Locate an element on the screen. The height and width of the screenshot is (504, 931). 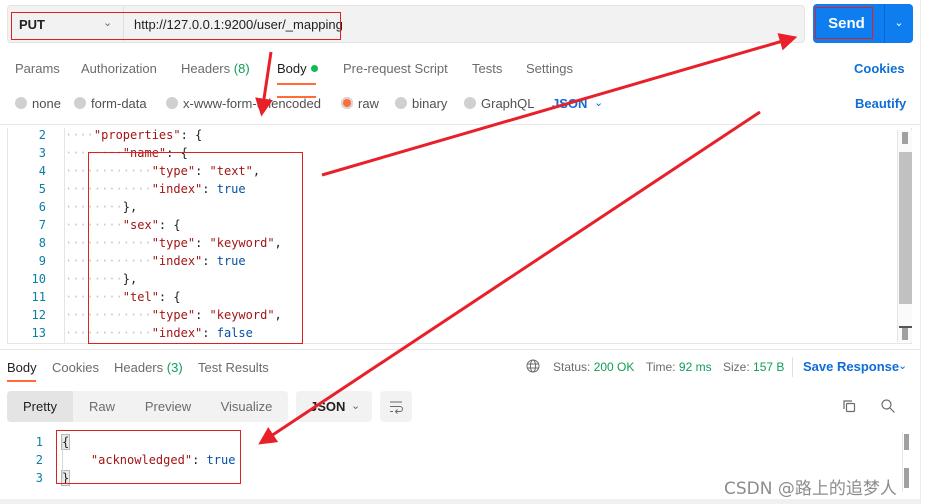
radio-label: binary is located at coordinates (430, 103).